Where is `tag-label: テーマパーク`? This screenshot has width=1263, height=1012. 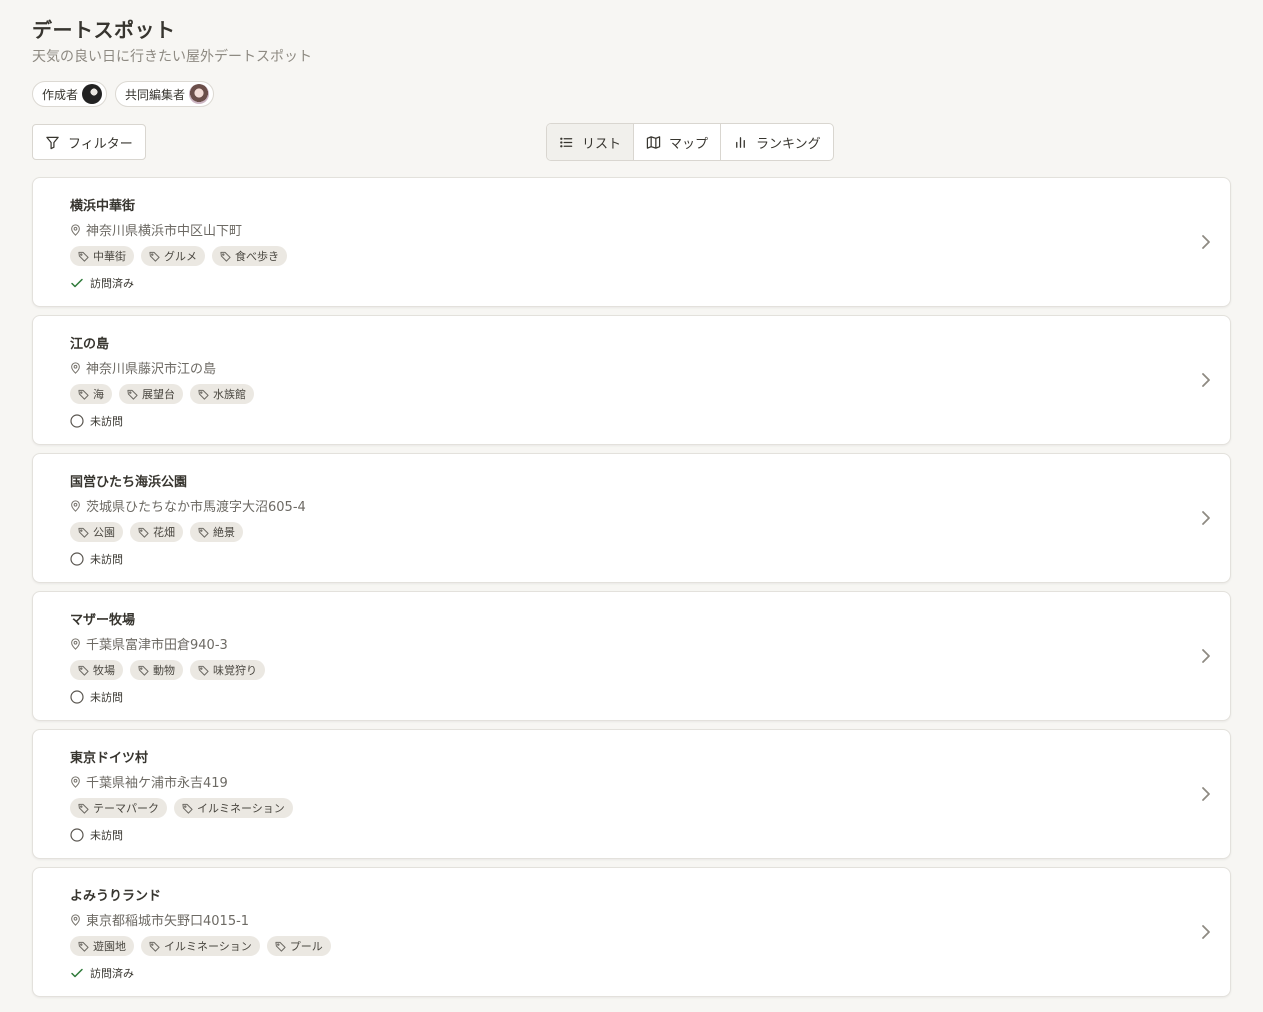
tag-label: テーマパーク is located at coordinates (126, 808).